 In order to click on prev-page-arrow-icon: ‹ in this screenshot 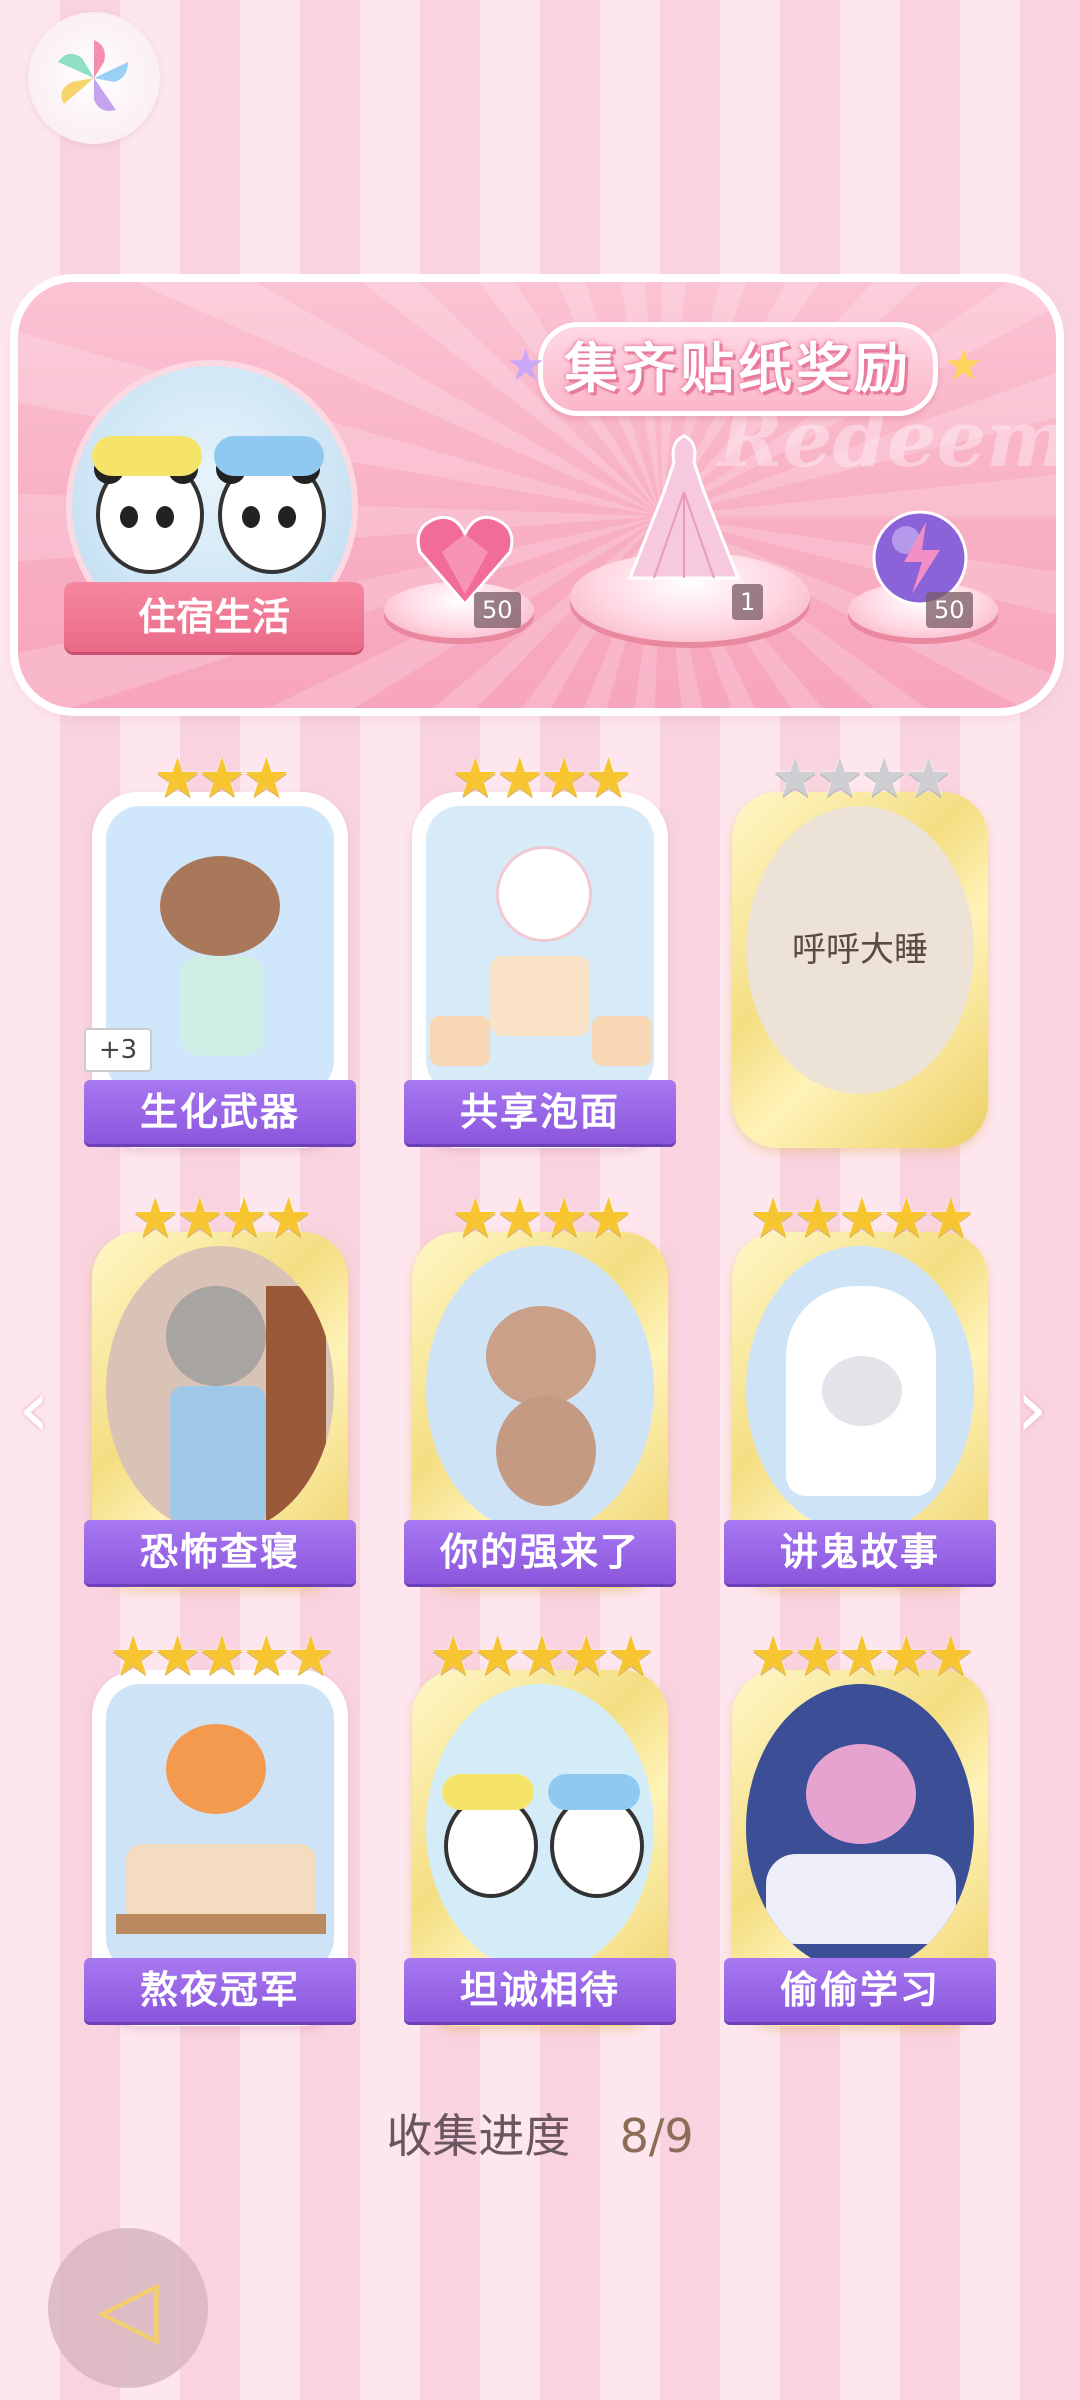, I will do `click(34, 1409)`.